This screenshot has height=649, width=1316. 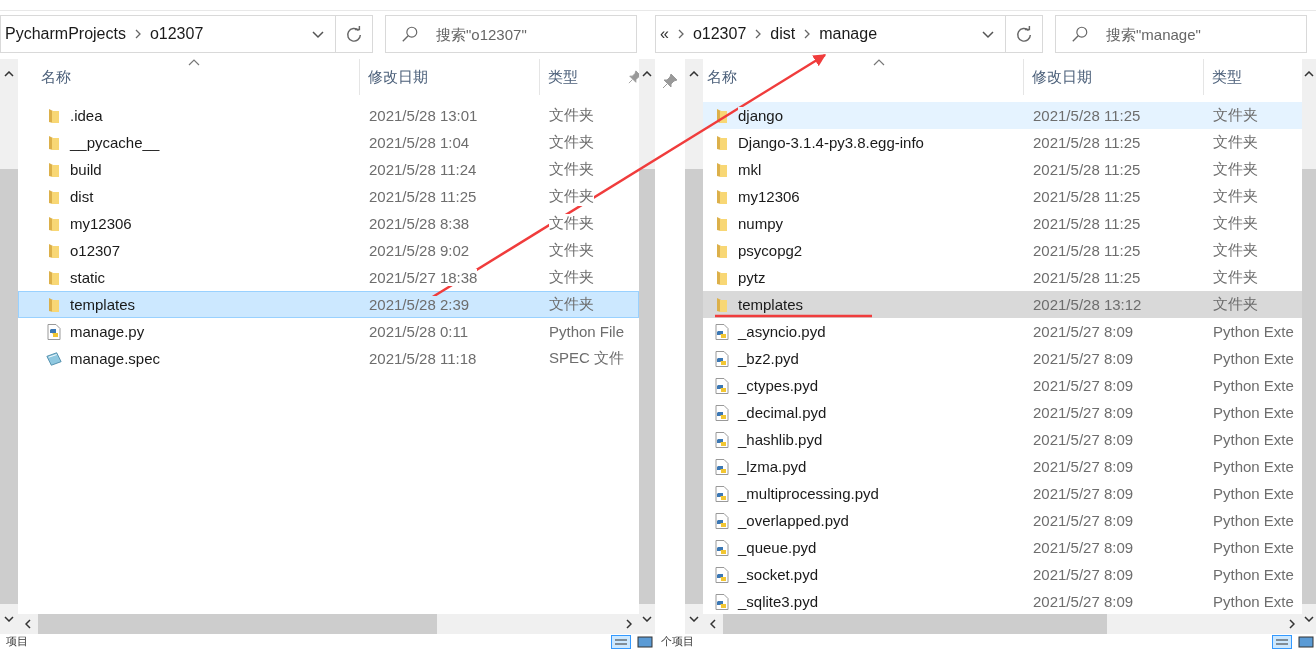 What do you see at coordinates (328, 142) in the screenshot?
I see `file-row: __pycache__ 2021/5/28 1:04 文件夹` at bounding box center [328, 142].